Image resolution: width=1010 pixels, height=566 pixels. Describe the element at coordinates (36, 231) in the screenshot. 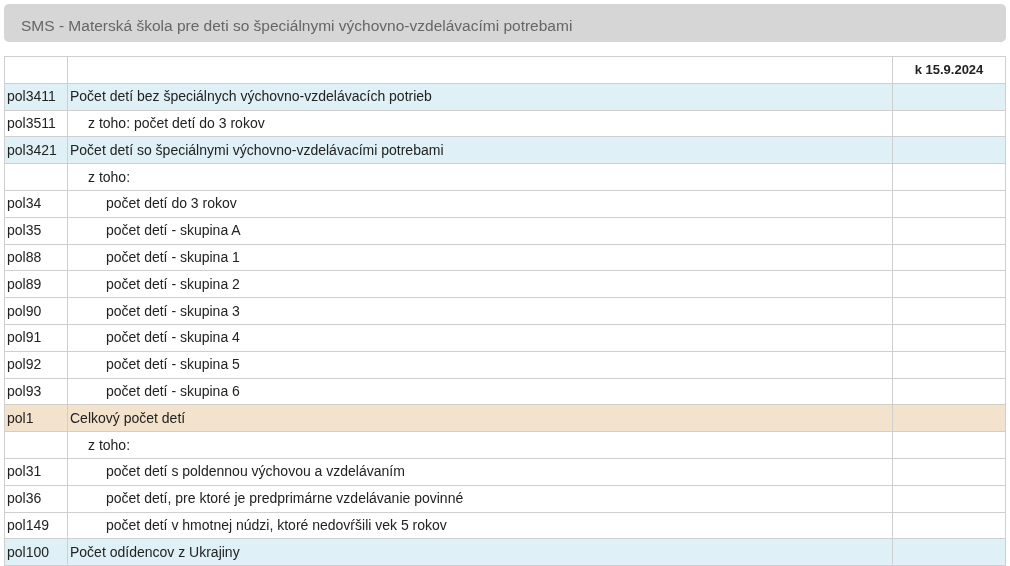

I see `item-code: pol35` at that location.